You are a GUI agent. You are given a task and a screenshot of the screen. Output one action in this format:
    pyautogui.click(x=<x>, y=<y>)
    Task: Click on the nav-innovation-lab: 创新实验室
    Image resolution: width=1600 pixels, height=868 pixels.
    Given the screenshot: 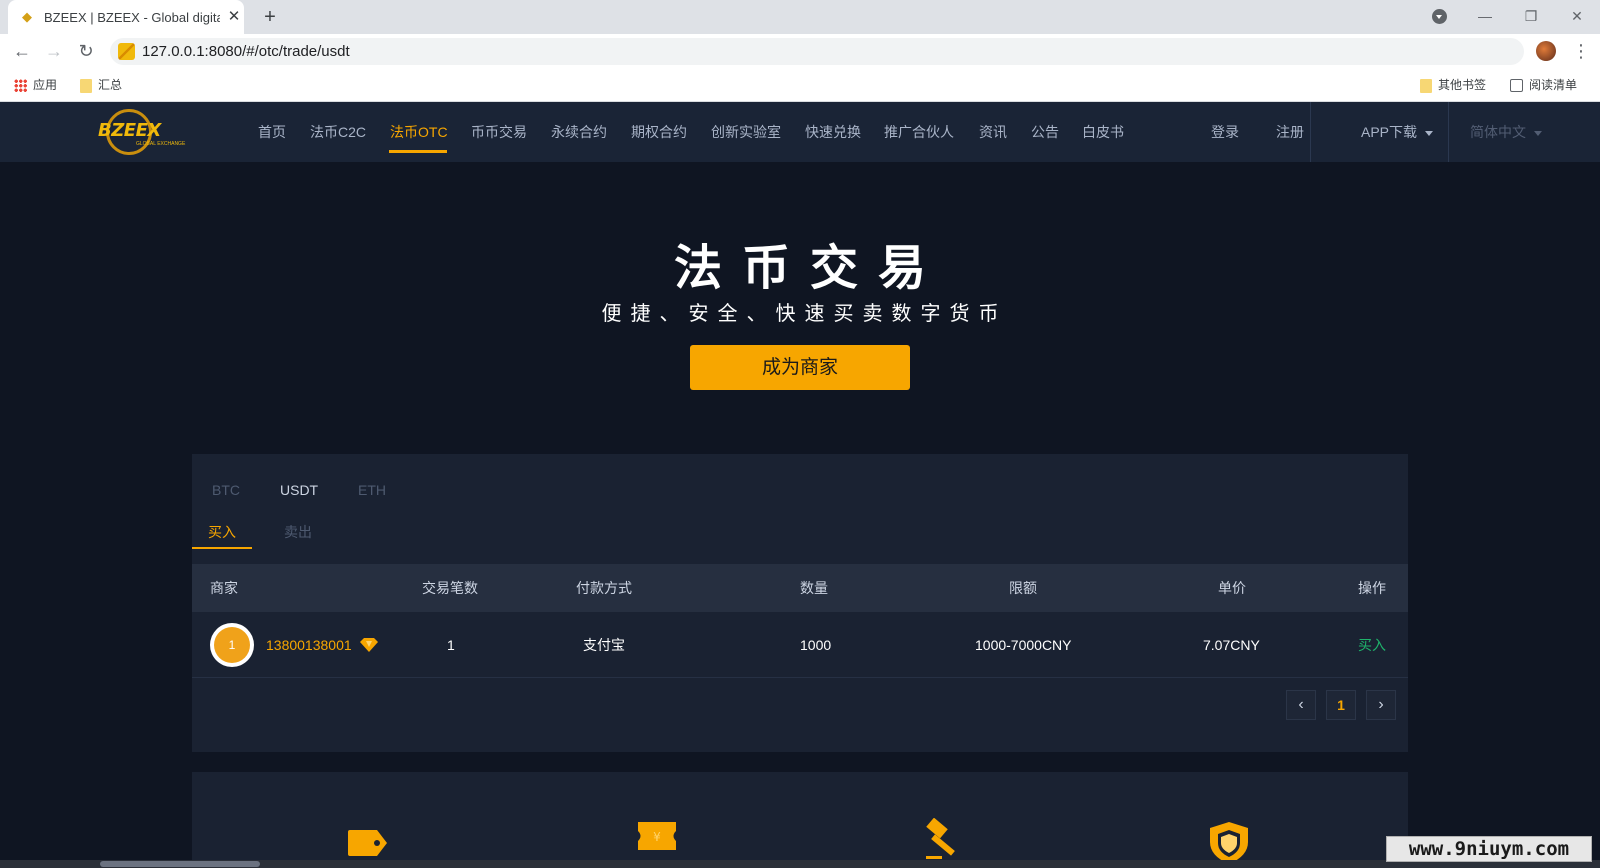 What is the action you would take?
    pyautogui.click(x=746, y=132)
    